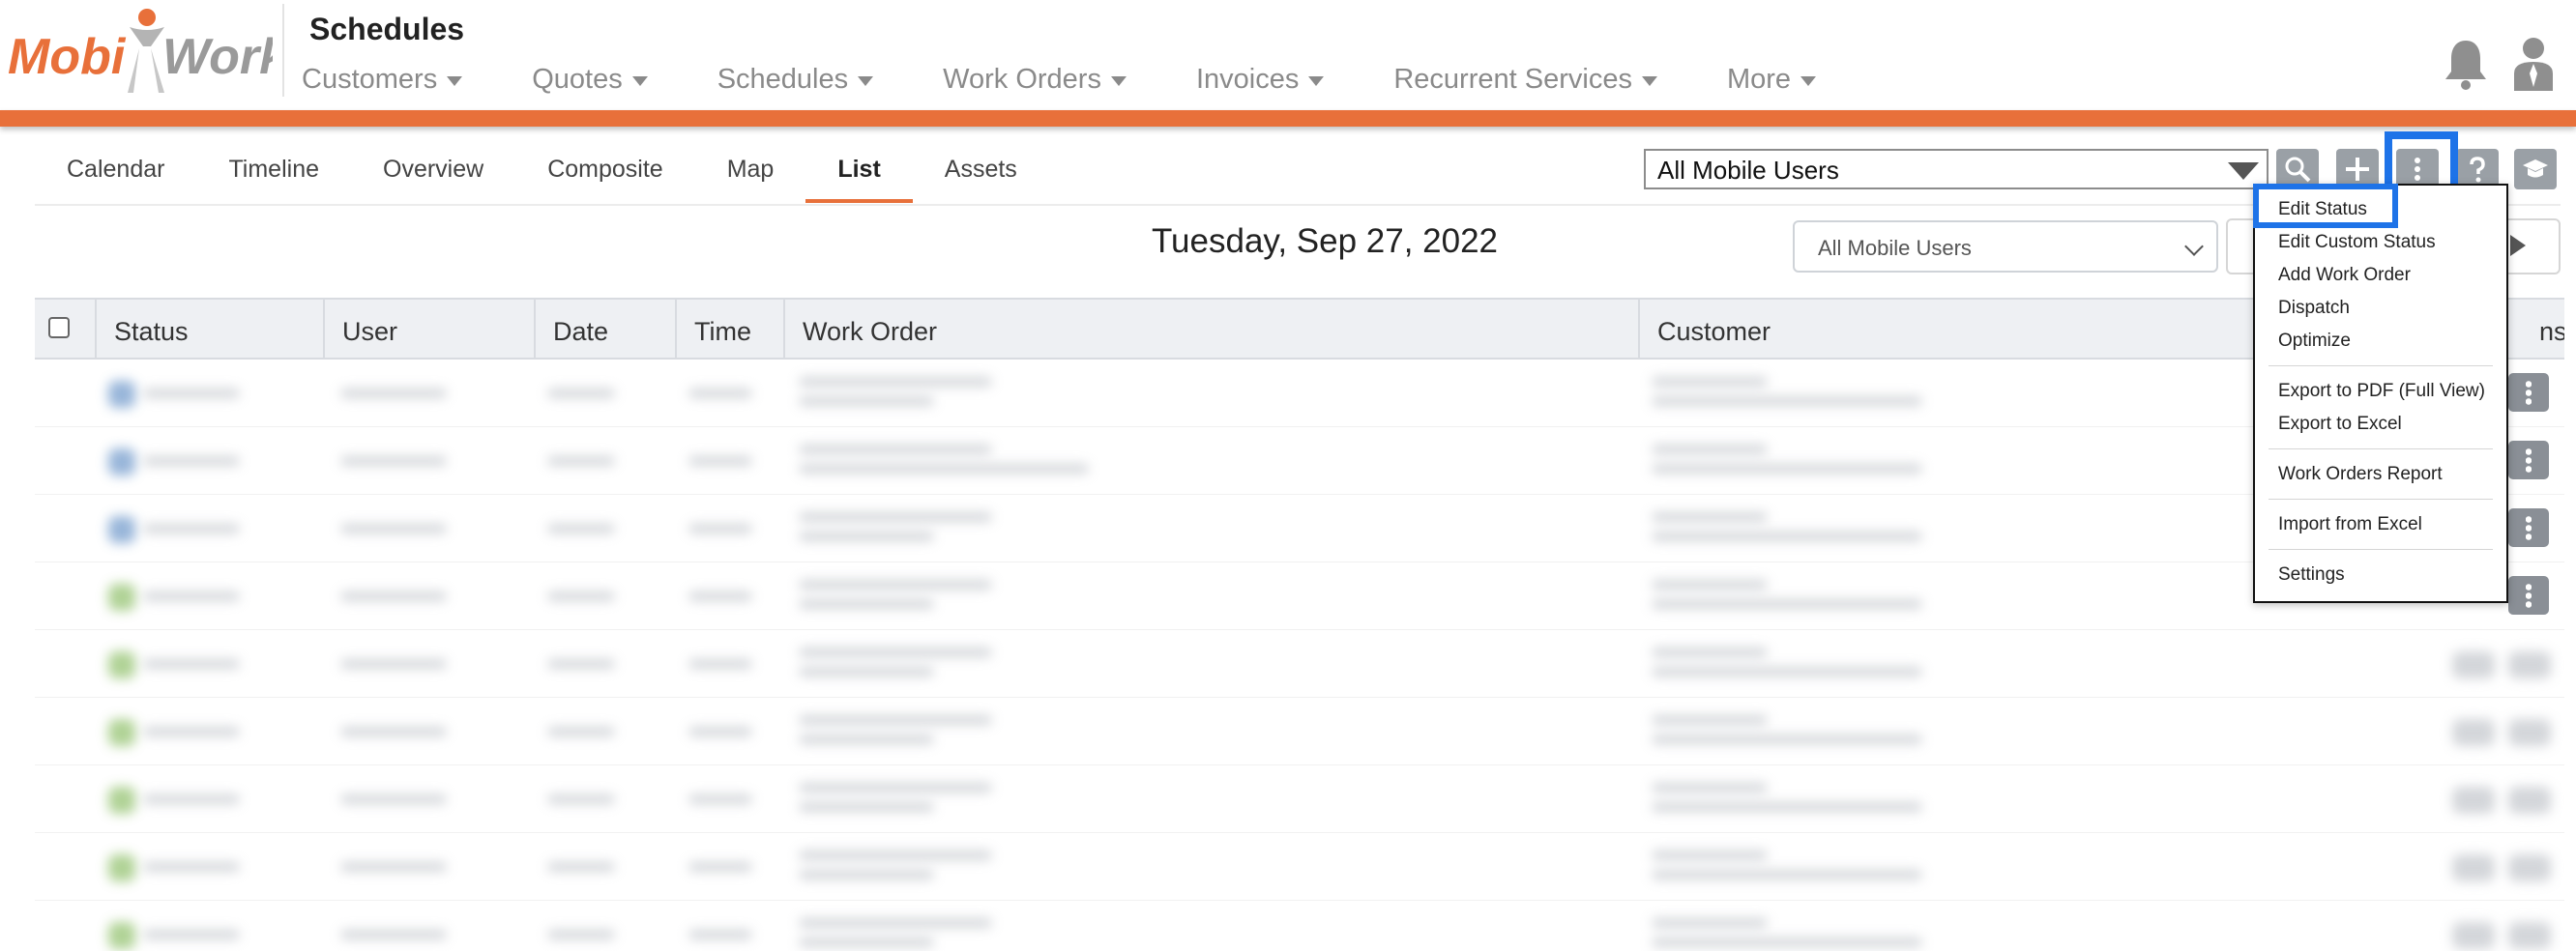 This screenshot has width=2576, height=951. What do you see at coordinates (211, 330) in the screenshot?
I see `column-header-status: Status` at bounding box center [211, 330].